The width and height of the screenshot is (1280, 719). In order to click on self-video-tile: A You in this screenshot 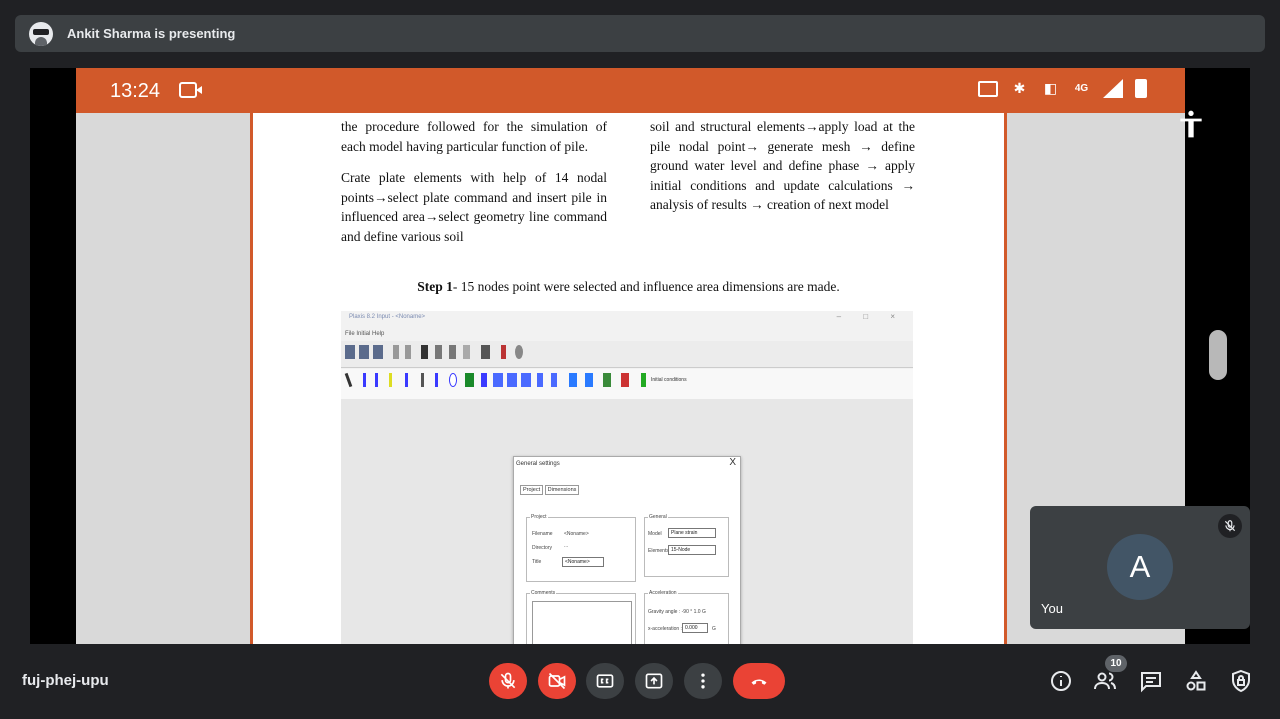, I will do `click(1140, 567)`.